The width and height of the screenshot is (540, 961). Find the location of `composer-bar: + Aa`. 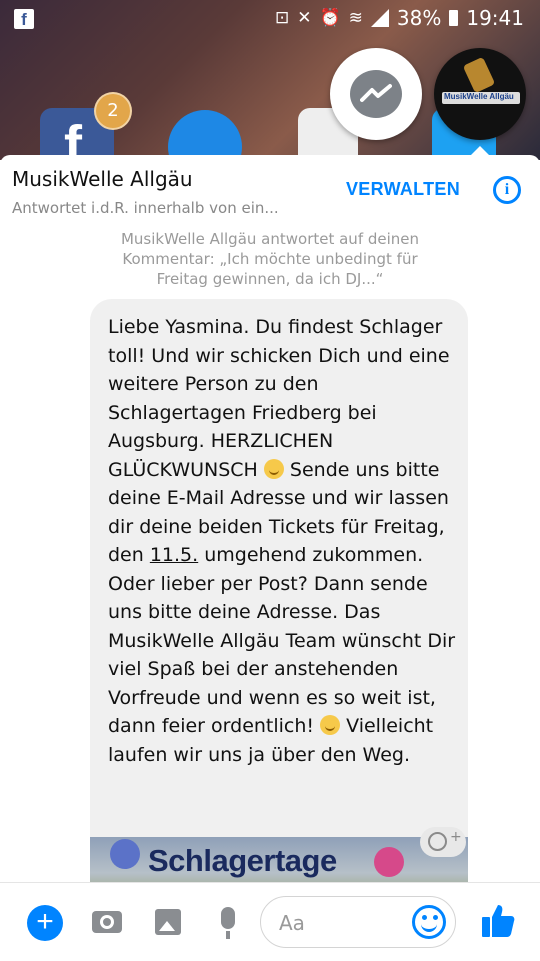

composer-bar: + Aa is located at coordinates (270, 921).